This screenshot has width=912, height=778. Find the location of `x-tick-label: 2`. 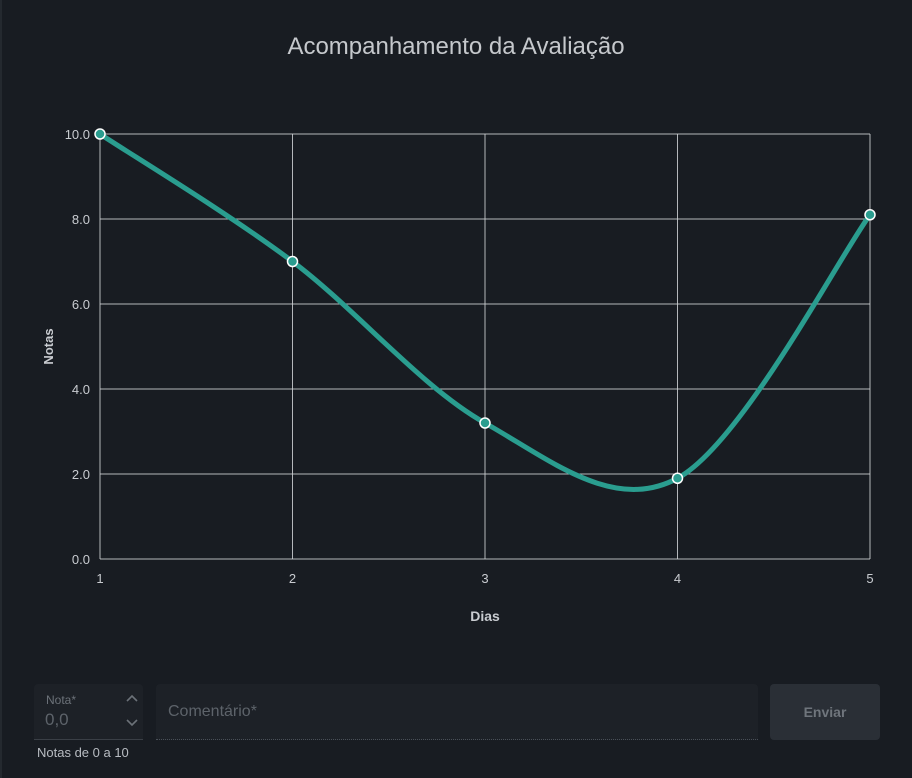

x-tick-label: 2 is located at coordinates (292, 578).